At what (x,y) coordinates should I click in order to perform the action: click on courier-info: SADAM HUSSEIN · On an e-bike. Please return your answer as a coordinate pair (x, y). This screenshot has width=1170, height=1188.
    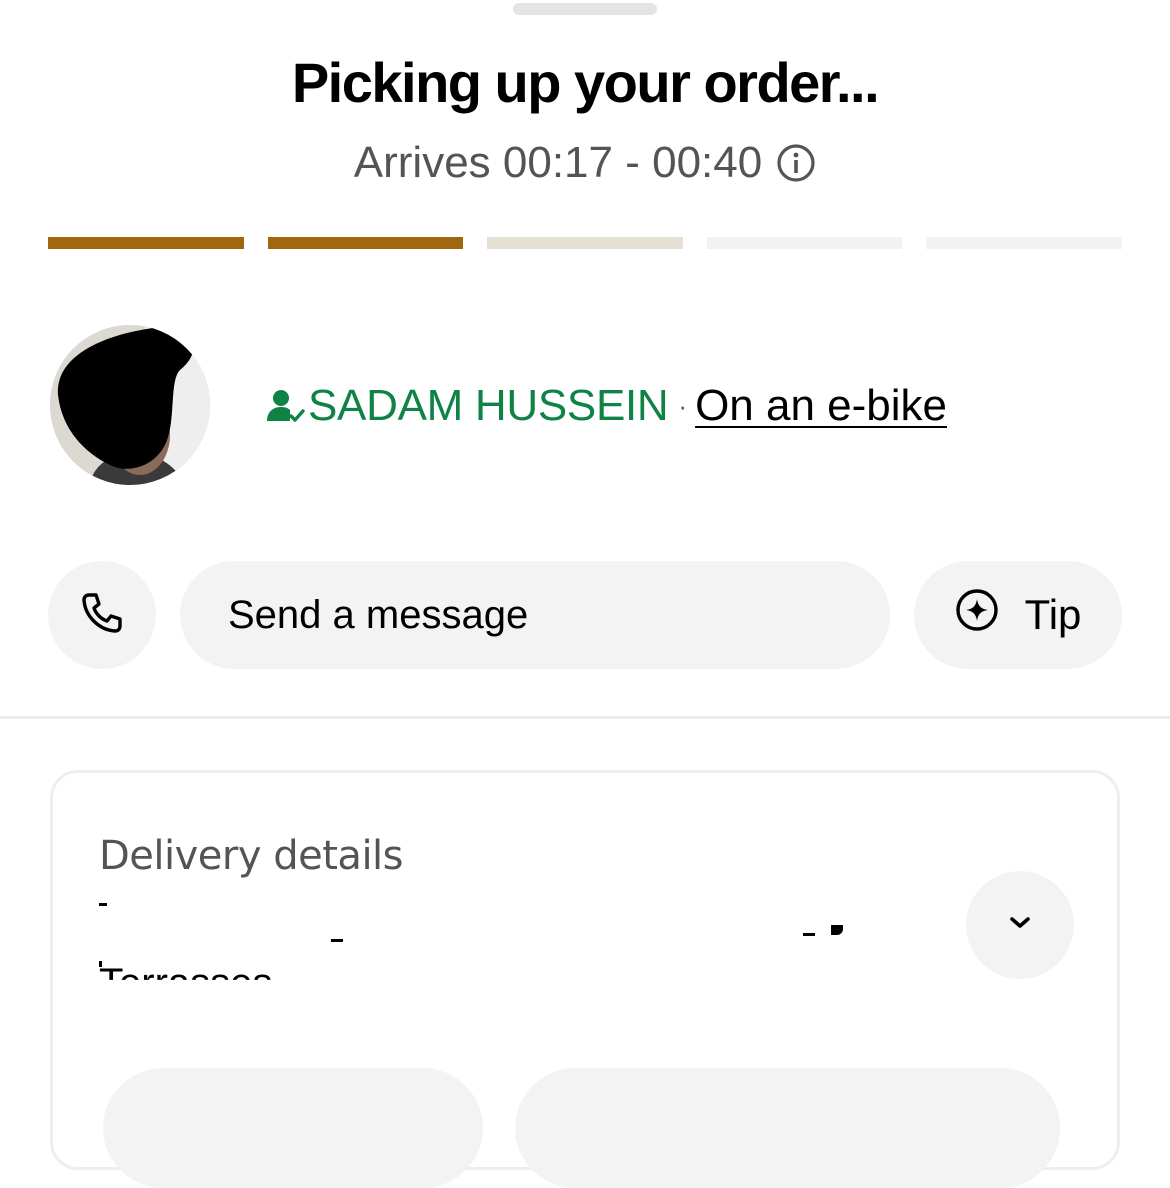
    Looking at the image, I should click on (585, 405).